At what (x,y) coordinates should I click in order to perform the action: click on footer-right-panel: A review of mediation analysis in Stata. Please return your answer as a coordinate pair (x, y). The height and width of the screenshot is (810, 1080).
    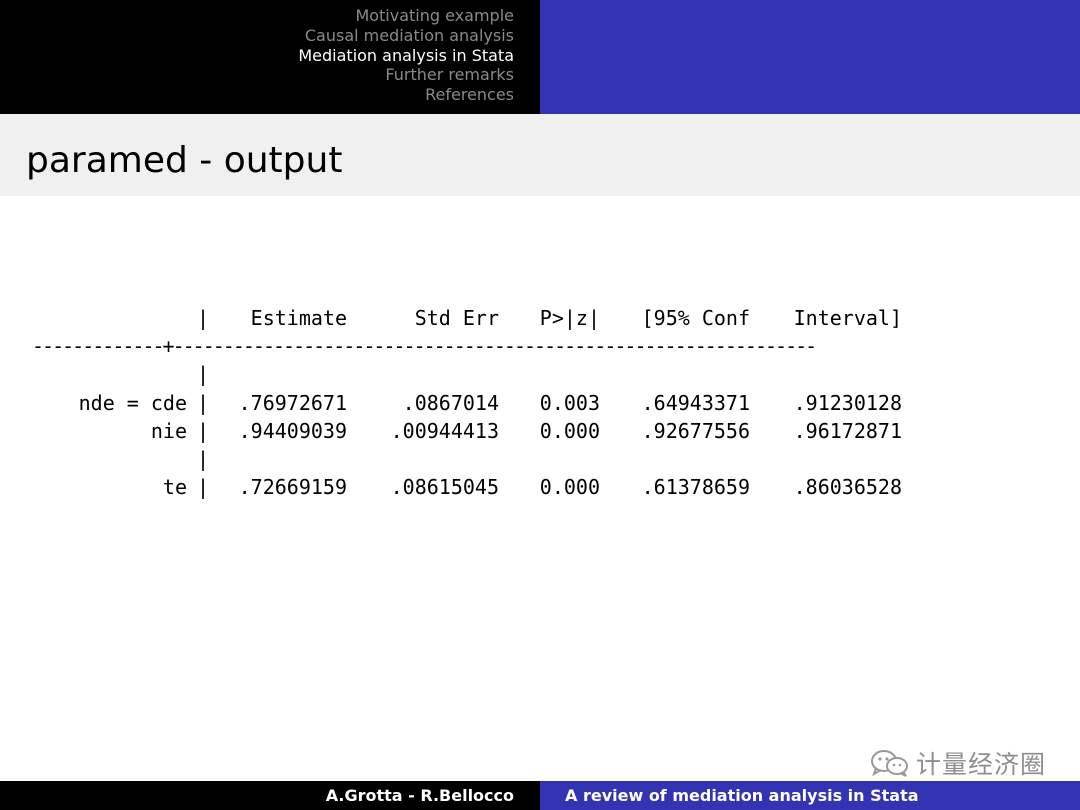
    Looking at the image, I should click on (810, 795).